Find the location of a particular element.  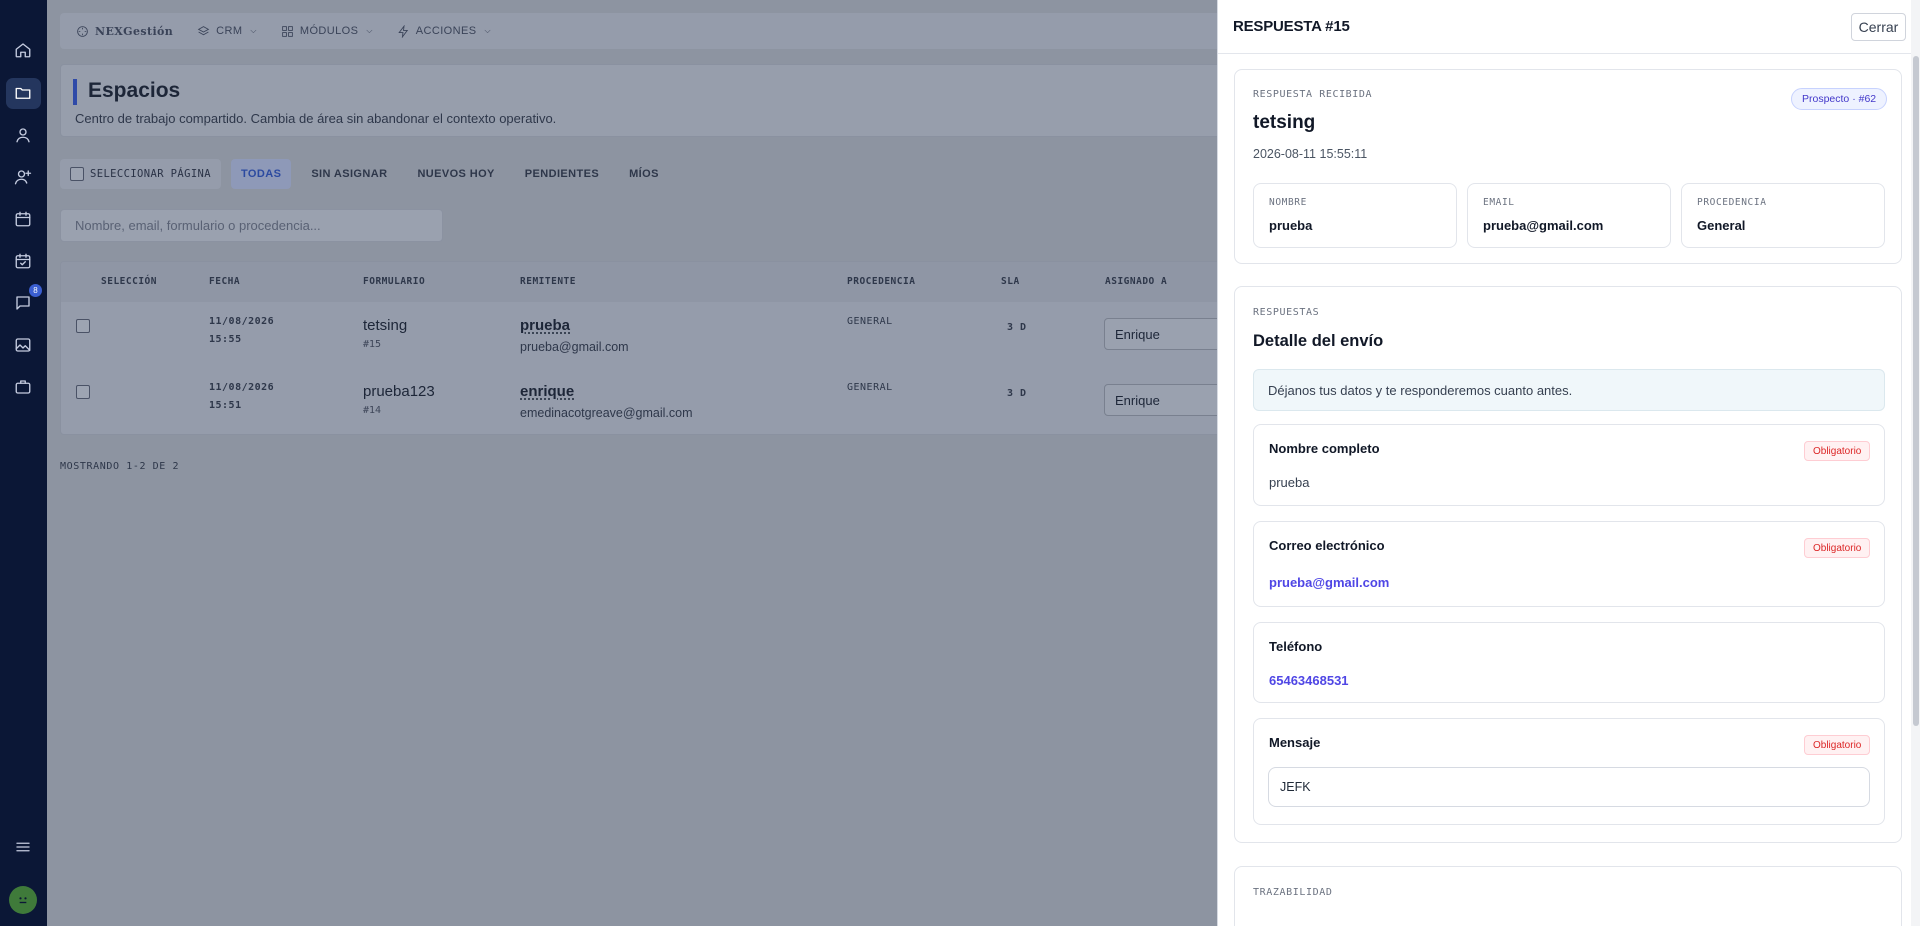

select-page-toggle: SELECCIONAR PÁGINA is located at coordinates (140, 174).